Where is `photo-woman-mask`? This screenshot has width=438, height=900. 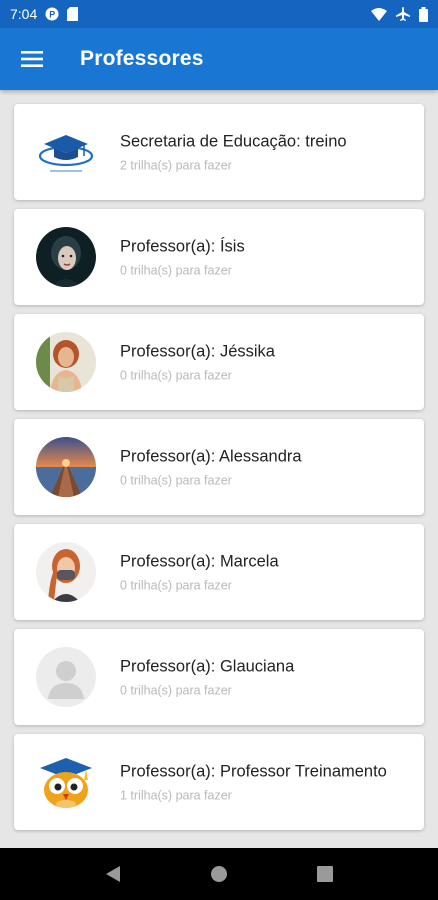 photo-woman-mask is located at coordinates (66, 572).